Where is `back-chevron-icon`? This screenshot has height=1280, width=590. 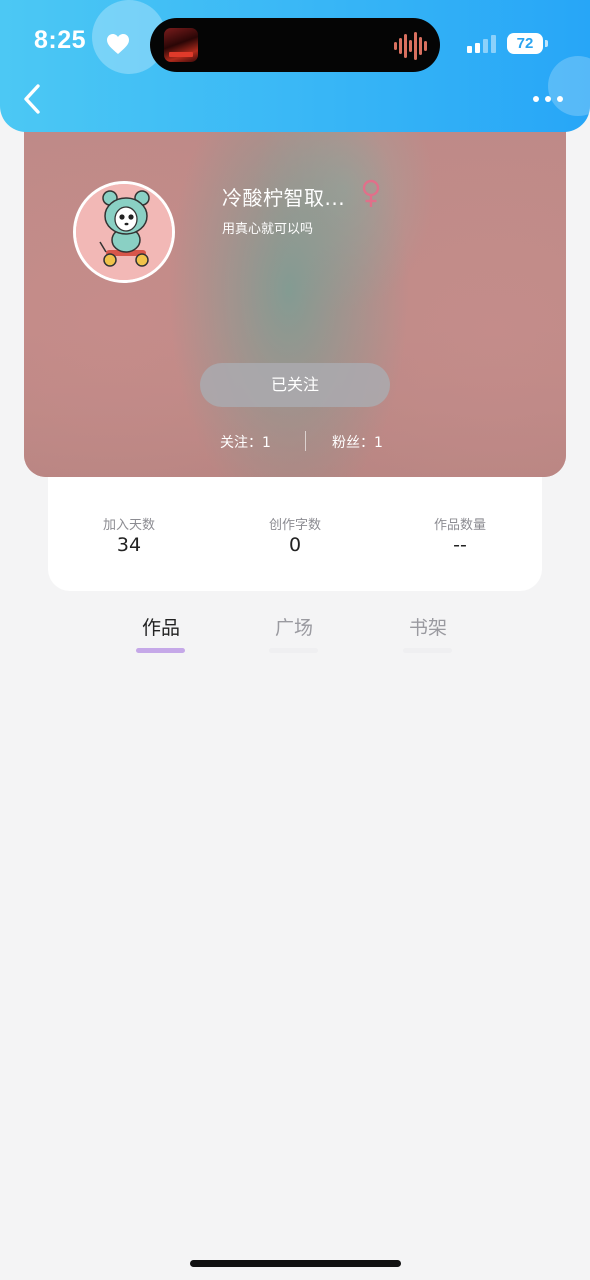
back-chevron-icon is located at coordinates (33, 99).